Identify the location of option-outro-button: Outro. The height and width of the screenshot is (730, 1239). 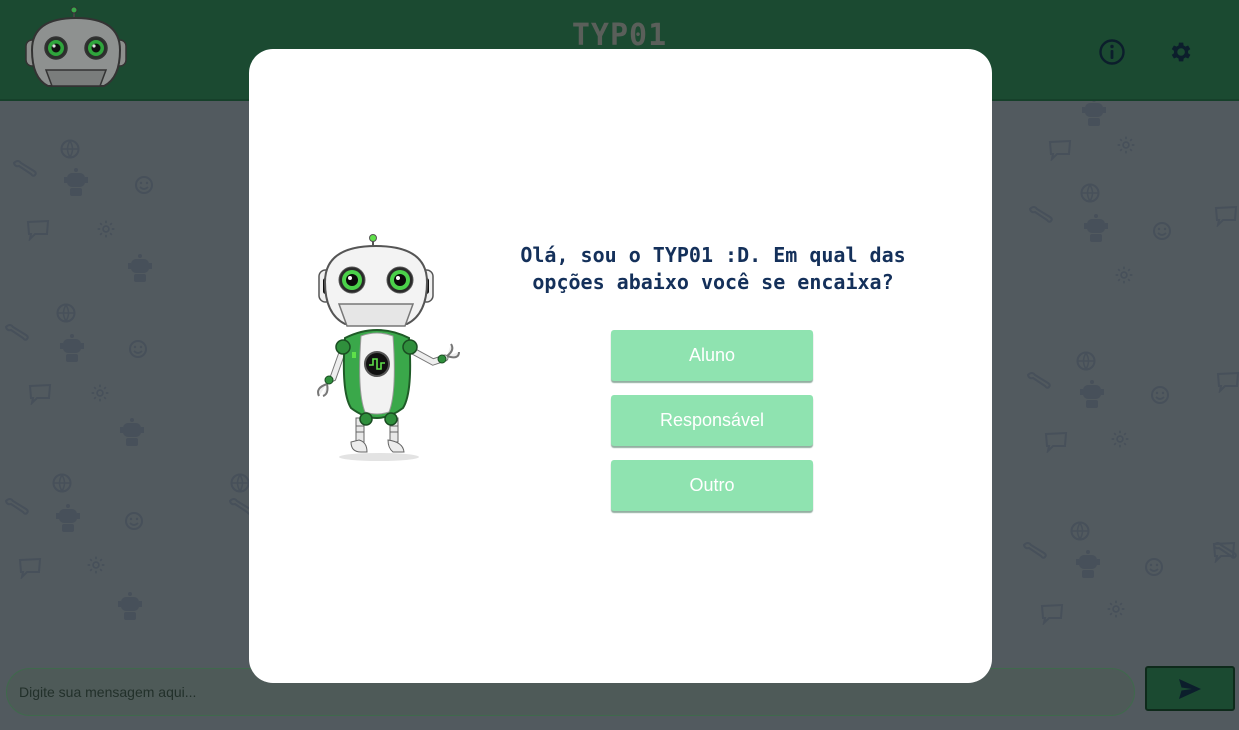
(712, 485).